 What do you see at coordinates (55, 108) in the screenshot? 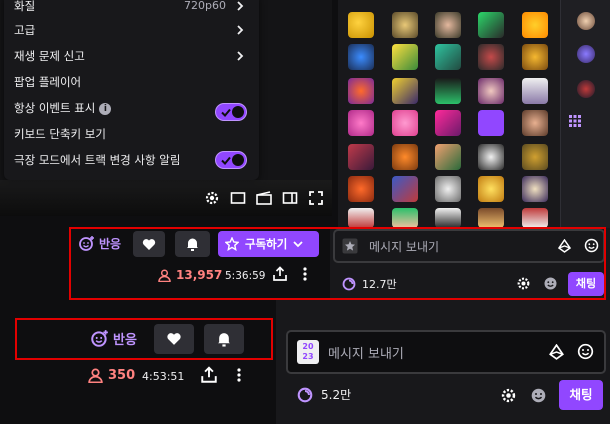
I see `menu-item-label: 항상 이벤트 표시` at bounding box center [55, 108].